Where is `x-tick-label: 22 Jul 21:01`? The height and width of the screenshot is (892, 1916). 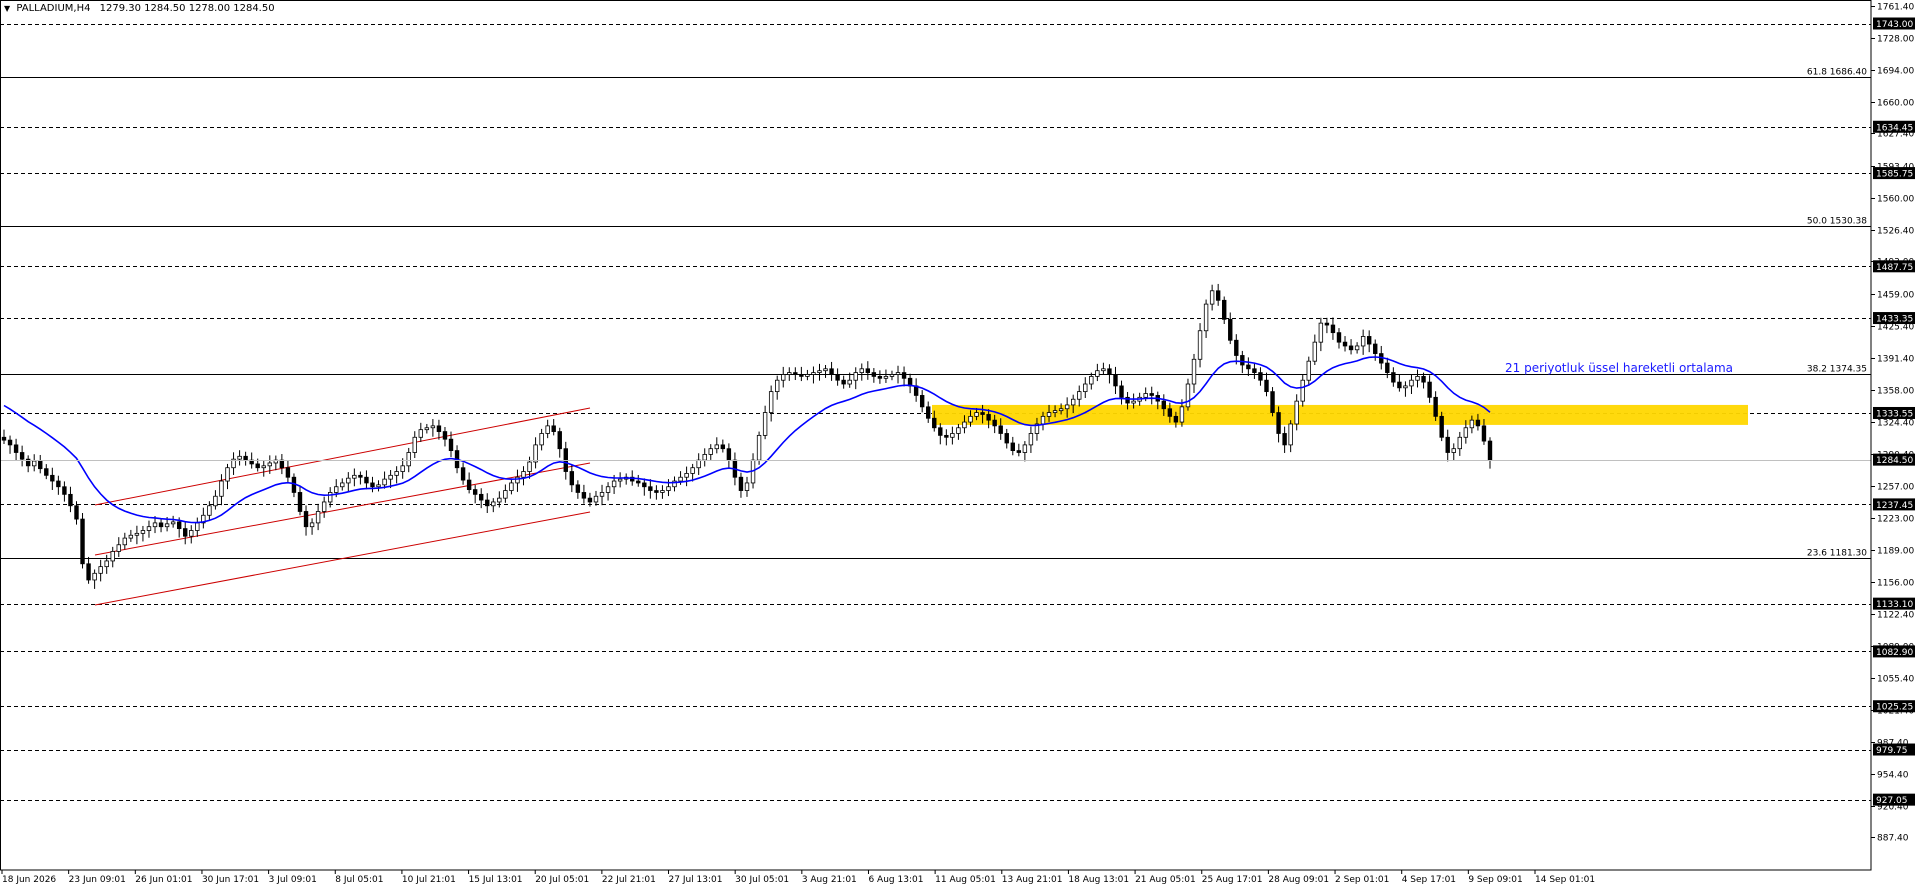 x-tick-label: 22 Jul 21:01 is located at coordinates (629, 880).